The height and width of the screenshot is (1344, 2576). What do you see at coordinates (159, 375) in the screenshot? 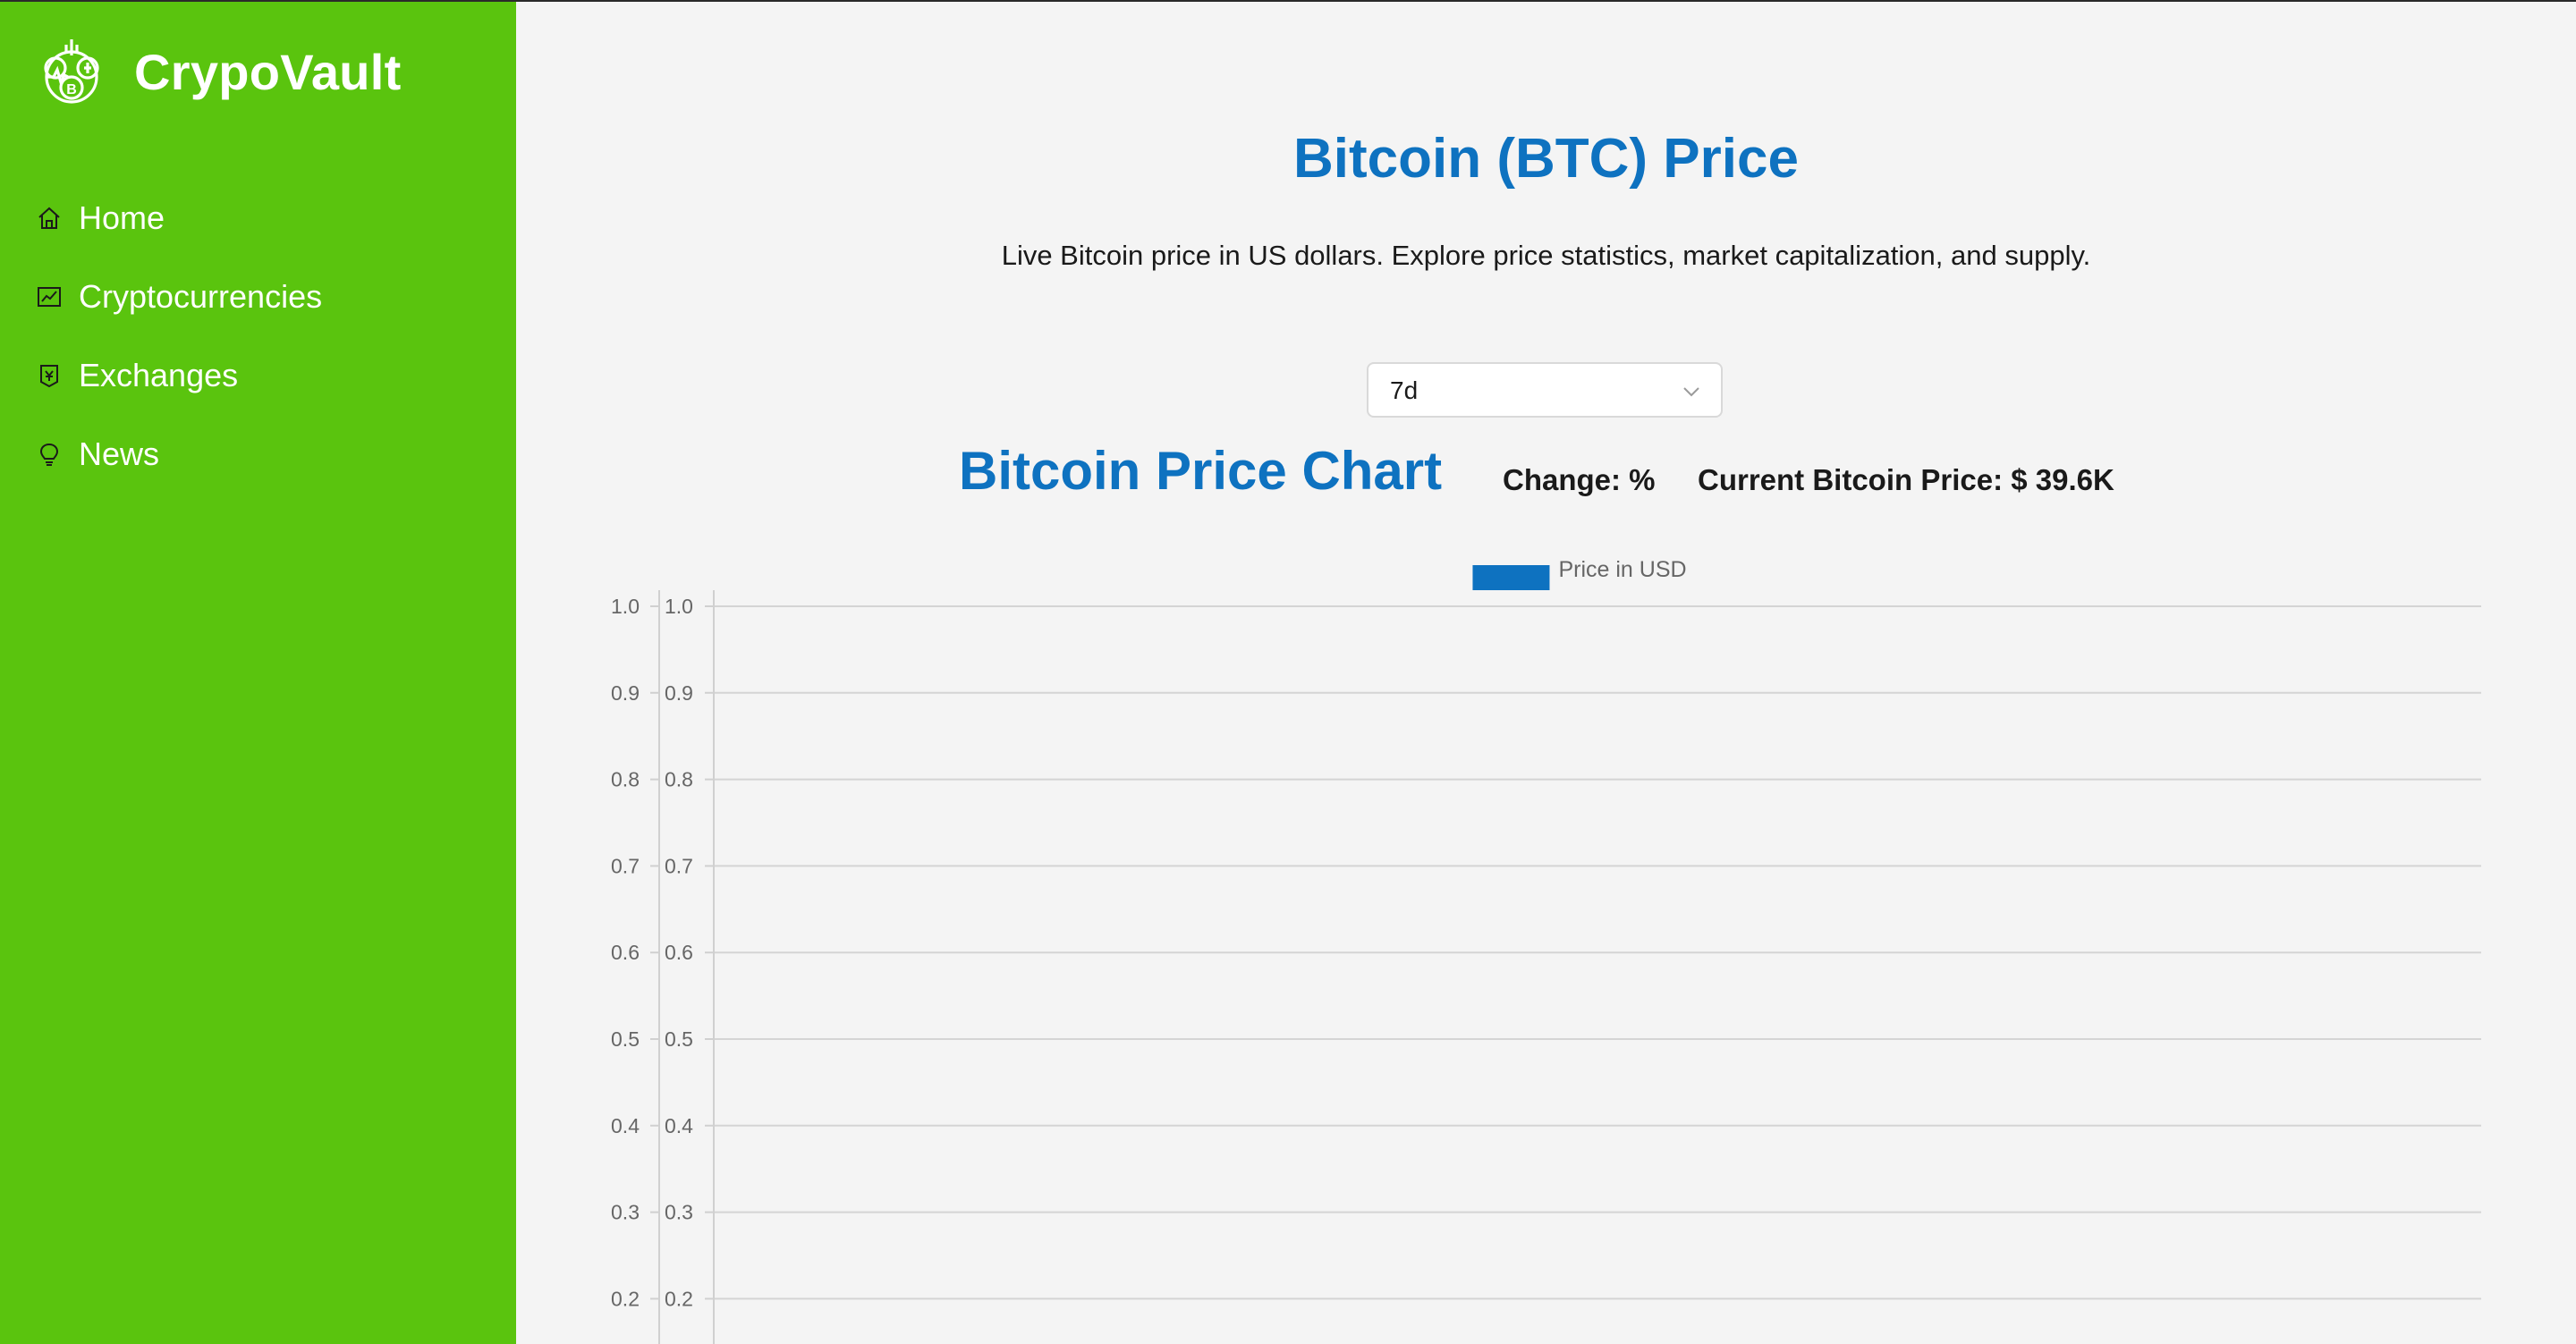
I see `sidebar-item-label: Exchanges` at bounding box center [159, 375].